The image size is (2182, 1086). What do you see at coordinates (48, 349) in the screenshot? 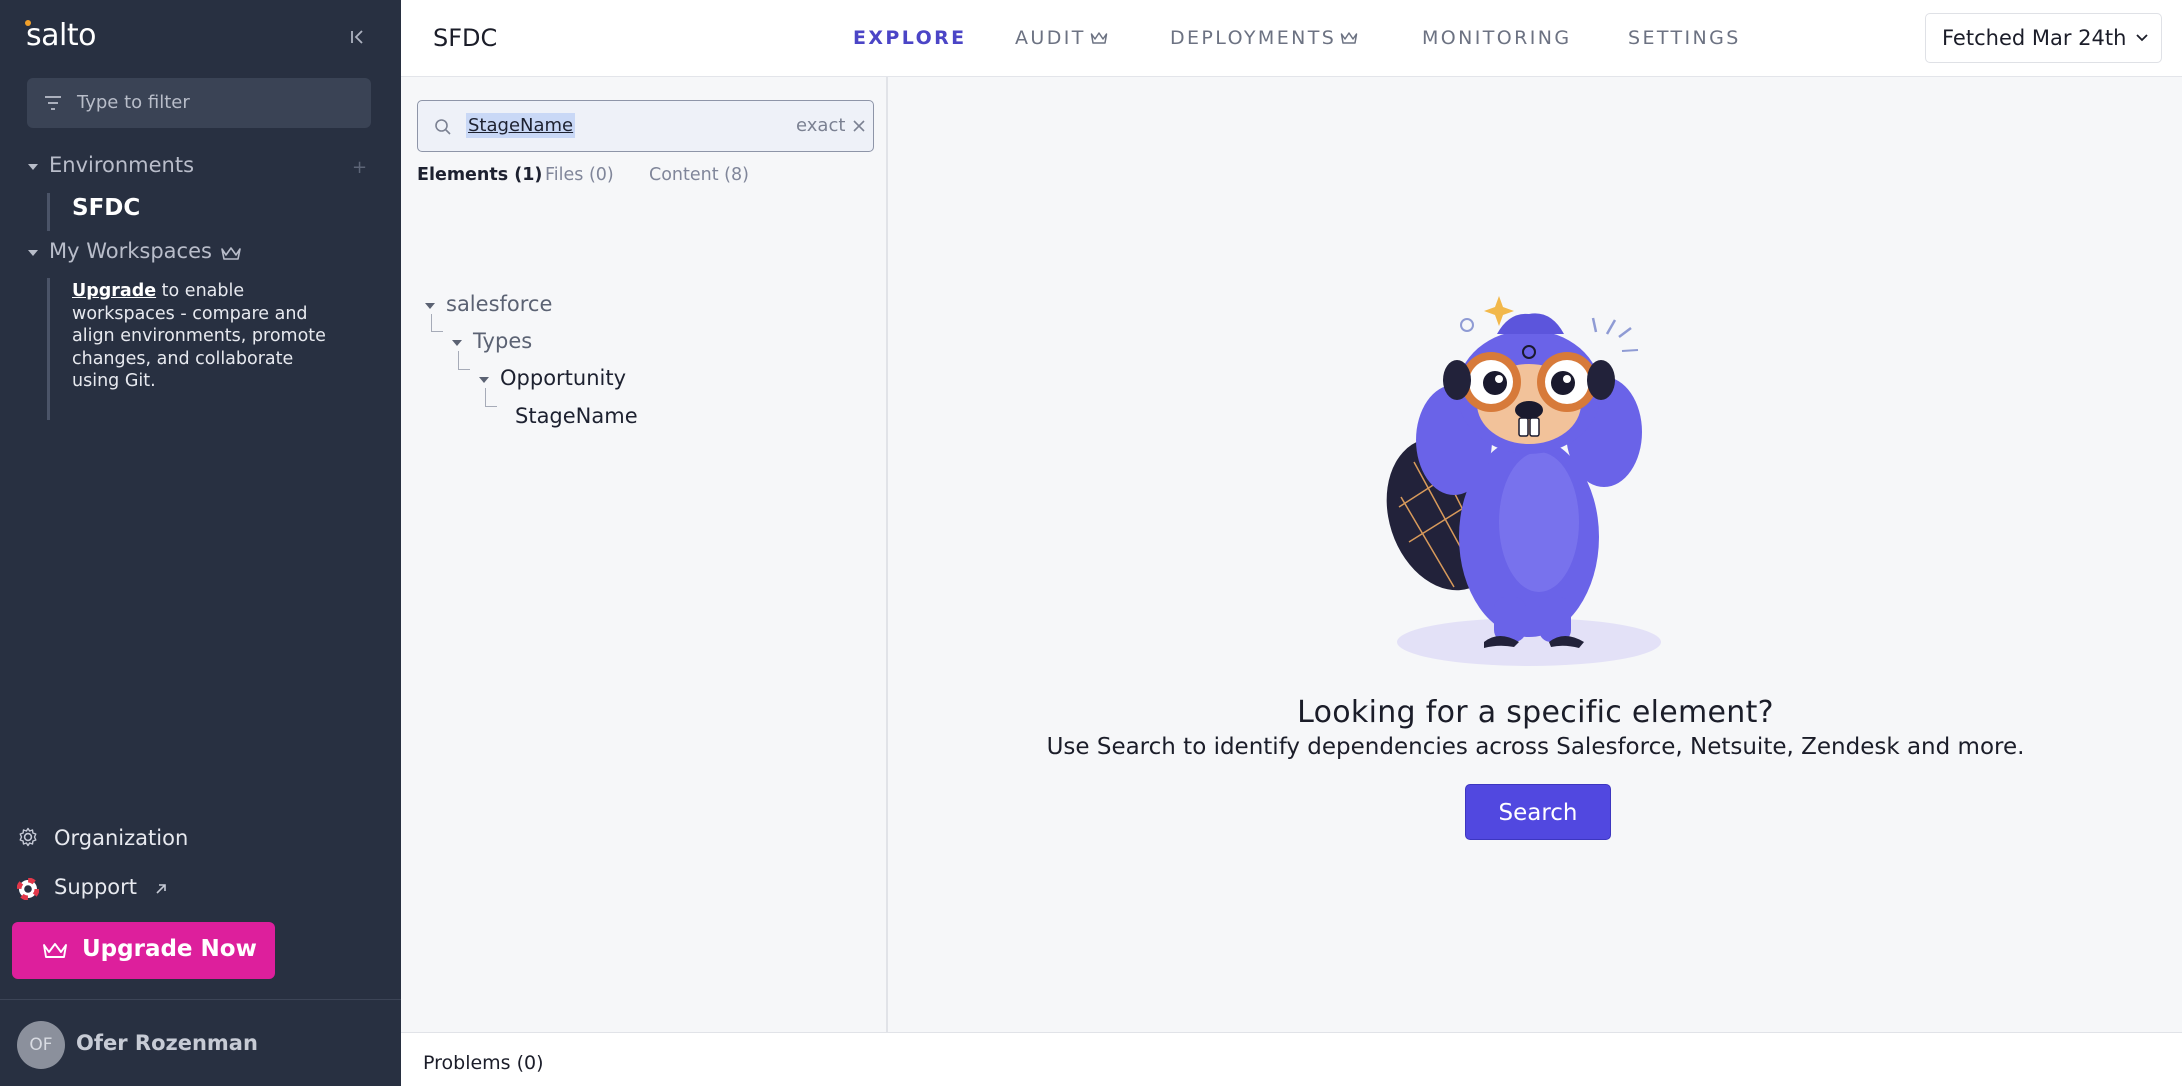
I see `workspaces-indent-line` at bounding box center [48, 349].